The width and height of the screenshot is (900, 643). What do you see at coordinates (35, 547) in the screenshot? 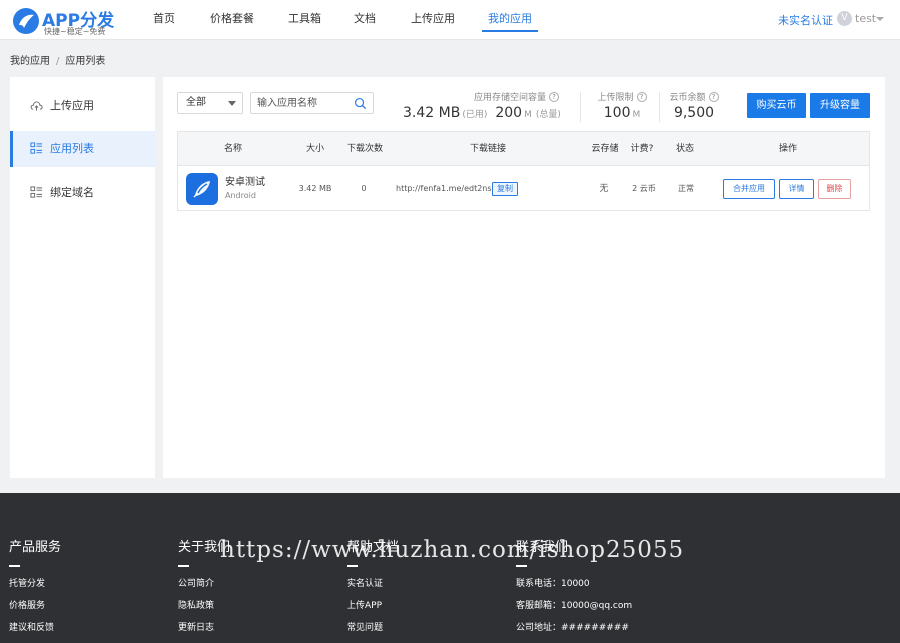
I see `footer-col-title: 产品服务` at bounding box center [35, 547].